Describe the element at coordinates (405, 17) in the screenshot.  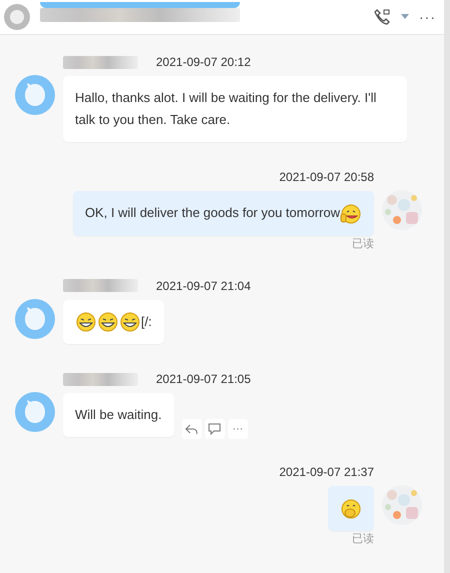
I see `caret-icon` at that location.